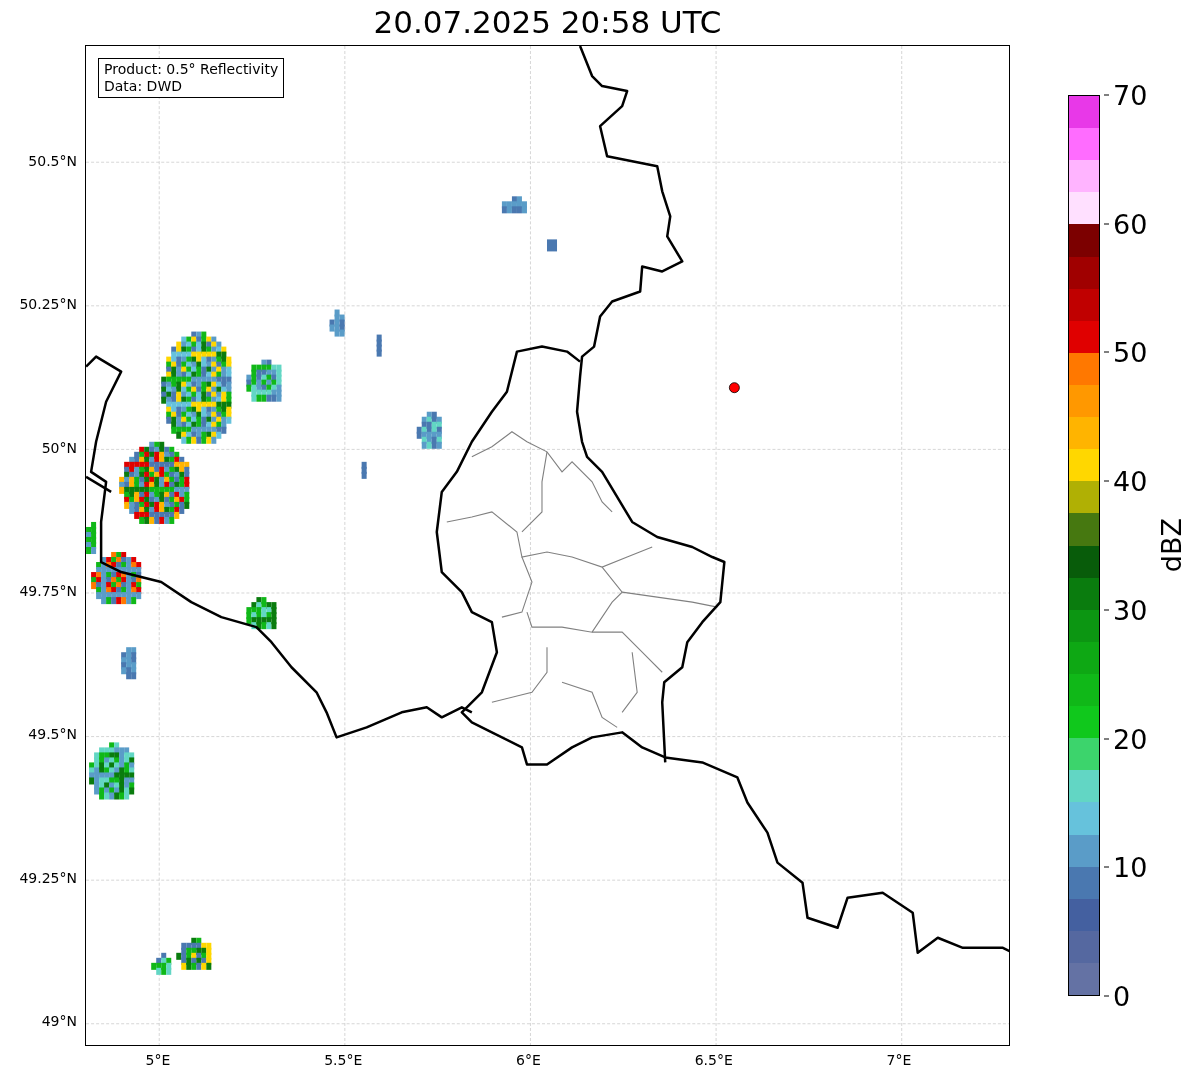 This screenshot has height=1081, width=1202. Describe the element at coordinates (59, 1020) in the screenshot. I see `latitude-label: 49°N` at that location.